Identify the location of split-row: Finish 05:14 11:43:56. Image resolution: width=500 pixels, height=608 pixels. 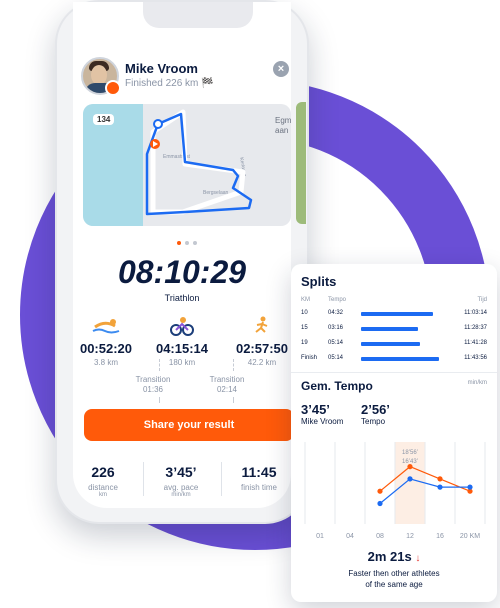
(394, 359).